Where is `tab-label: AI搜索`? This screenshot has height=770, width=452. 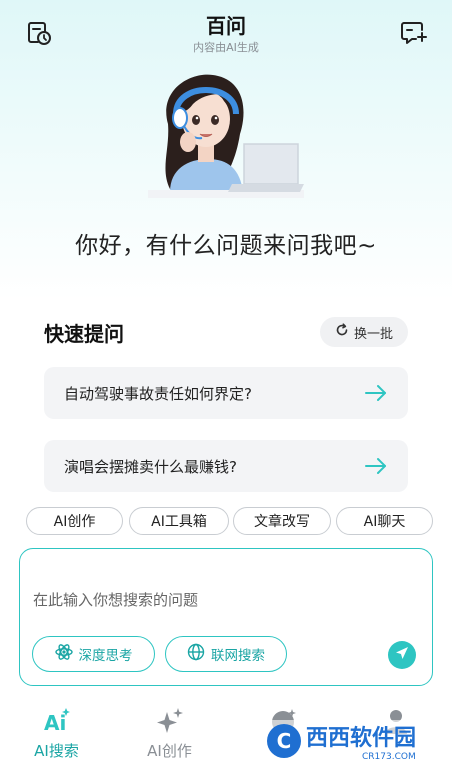 tab-label: AI搜索 is located at coordinates (56, 751).